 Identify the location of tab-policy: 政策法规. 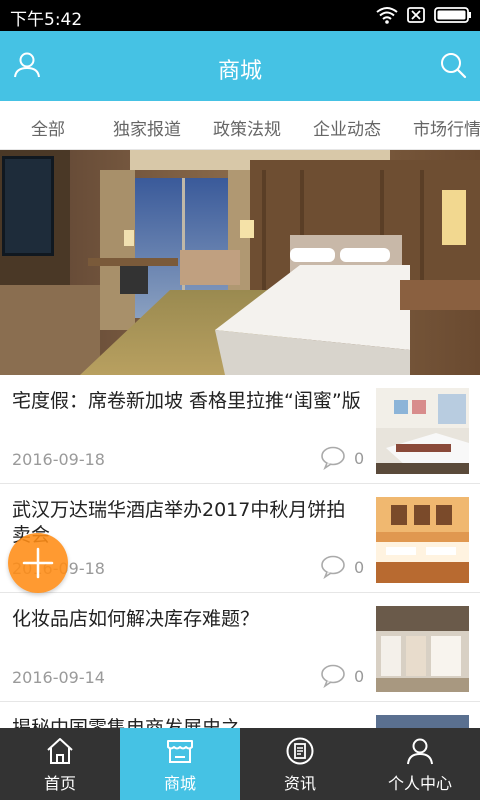
(247, 127).